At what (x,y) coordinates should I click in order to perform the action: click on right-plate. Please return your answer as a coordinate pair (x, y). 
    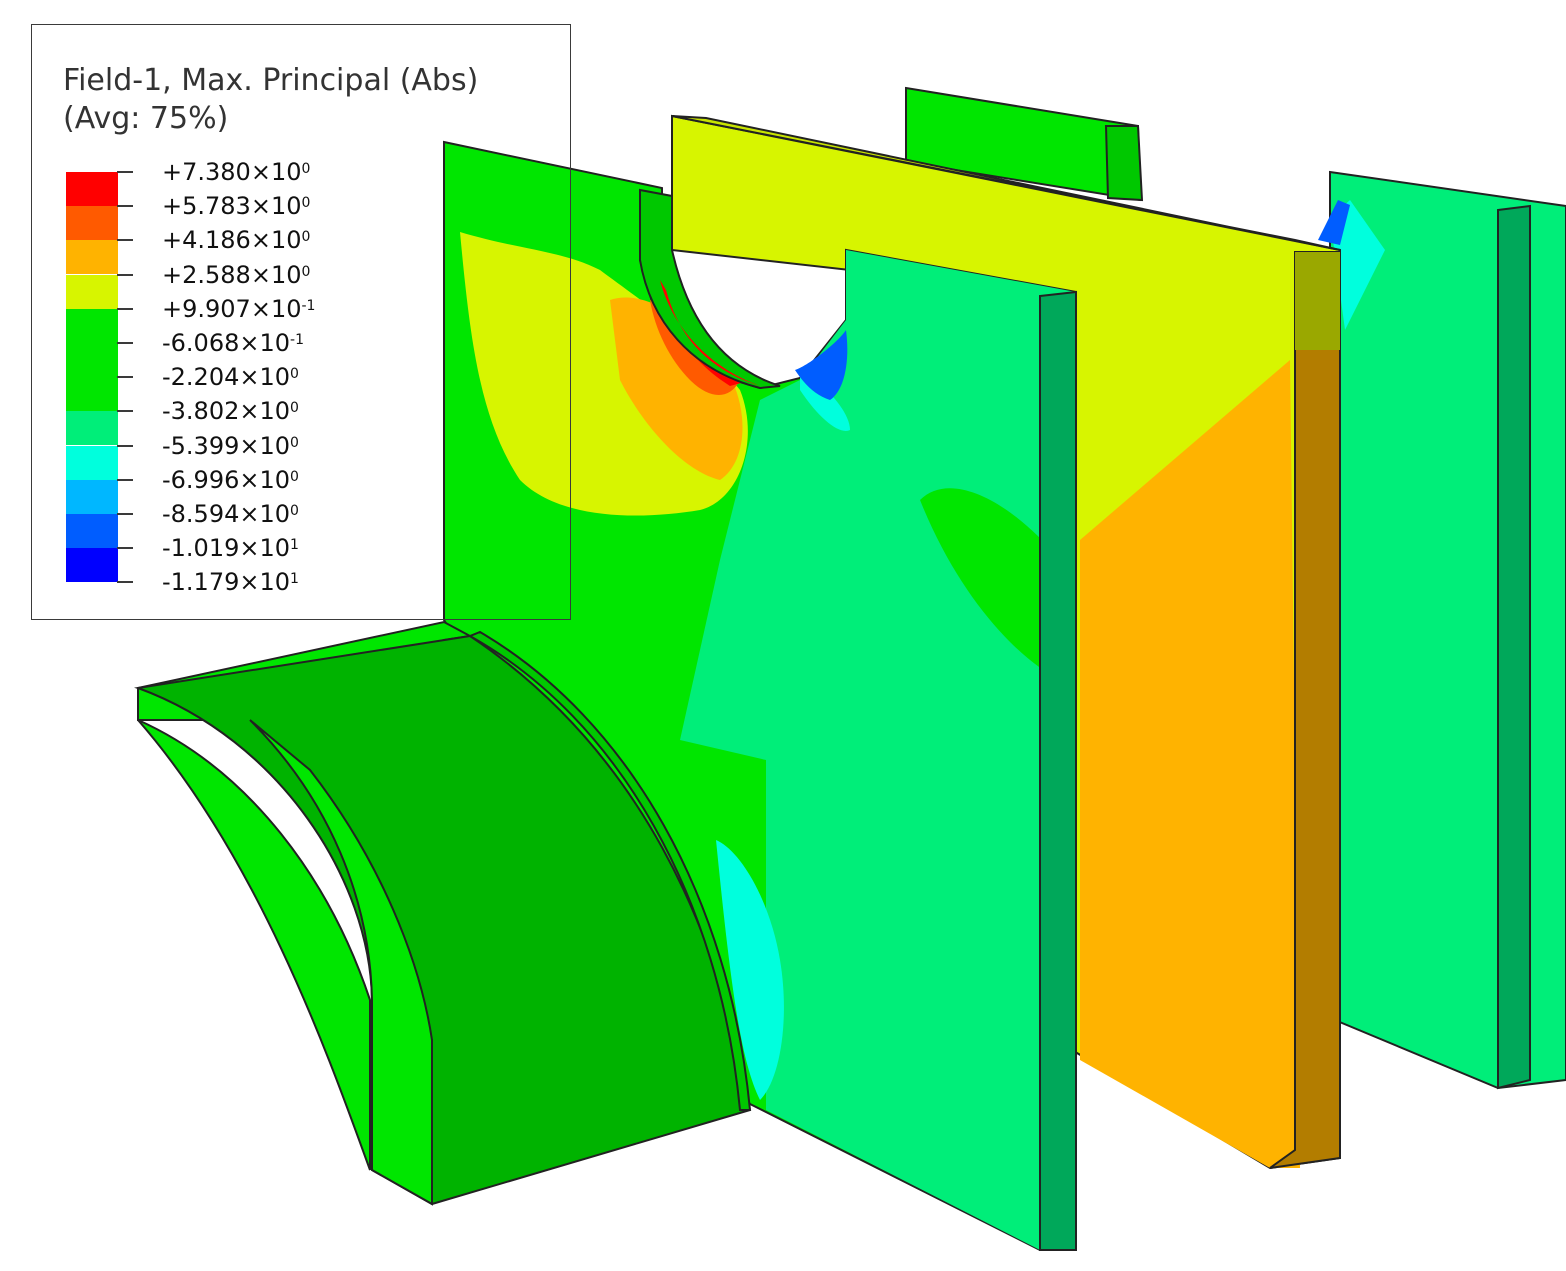
    Looking at the image, I should click on (1442, 630).